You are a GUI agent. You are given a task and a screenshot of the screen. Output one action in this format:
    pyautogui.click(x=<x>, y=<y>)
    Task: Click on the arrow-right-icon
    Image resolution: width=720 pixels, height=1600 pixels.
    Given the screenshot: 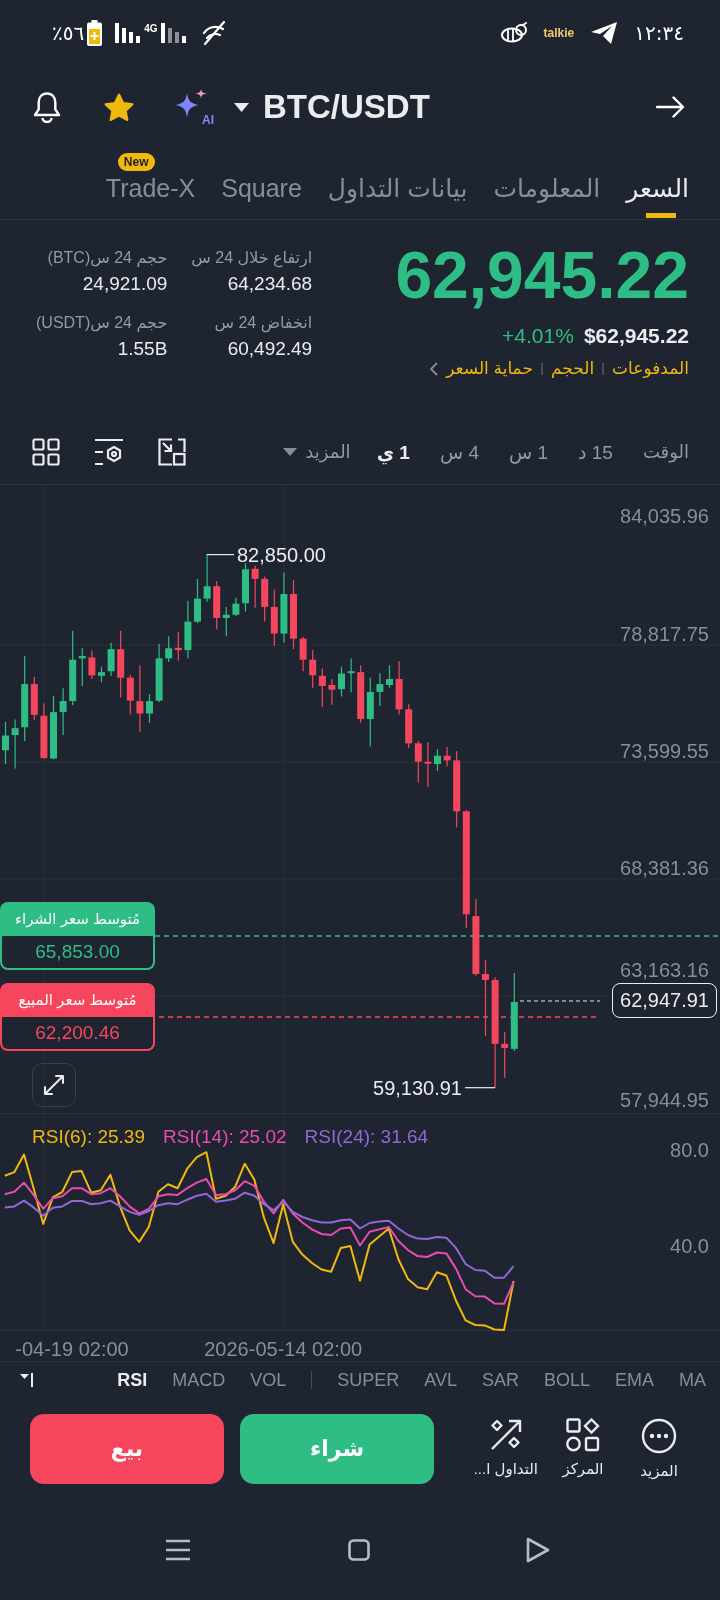 What is the action you would take?
    pyautogui.click(x=671, y=107)
    